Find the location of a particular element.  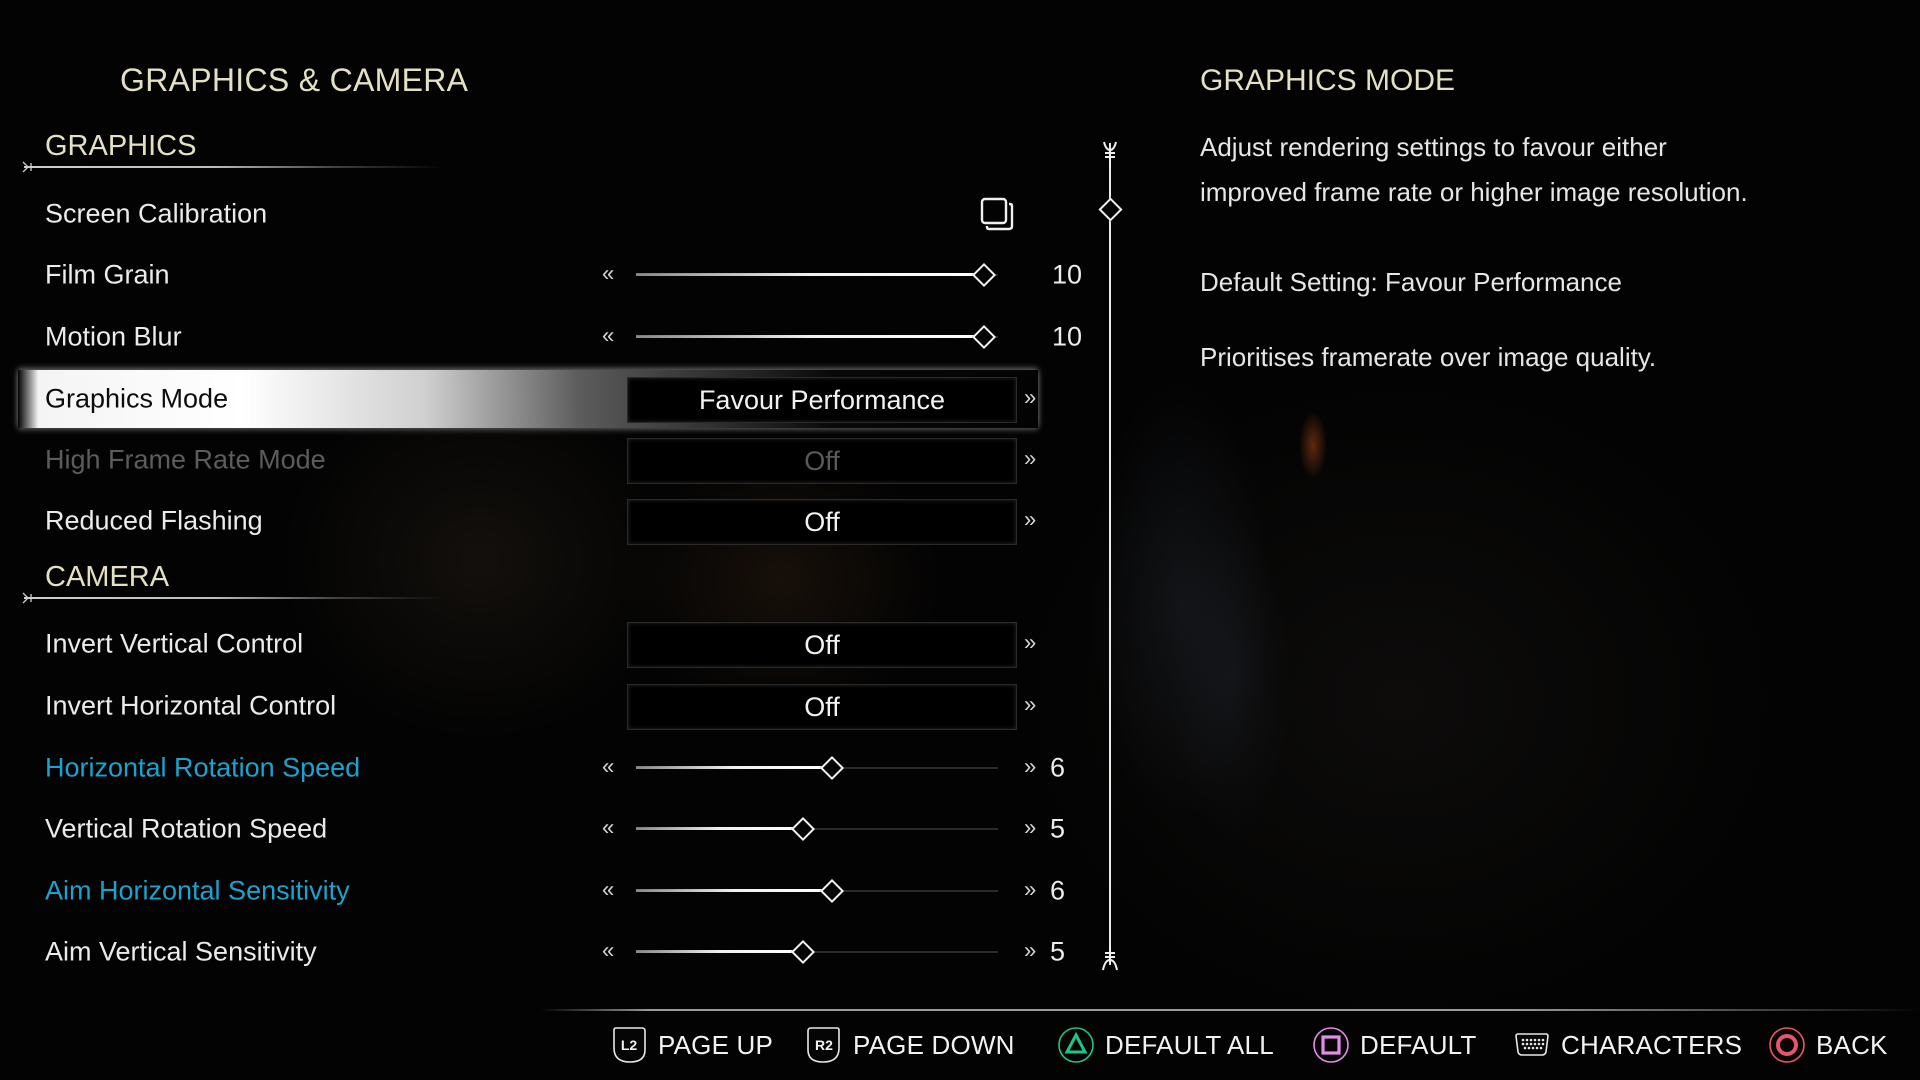

setting-row-invert-horizontal-control: Invert Horizontal Control Off » is located at coordinates (545, 706).